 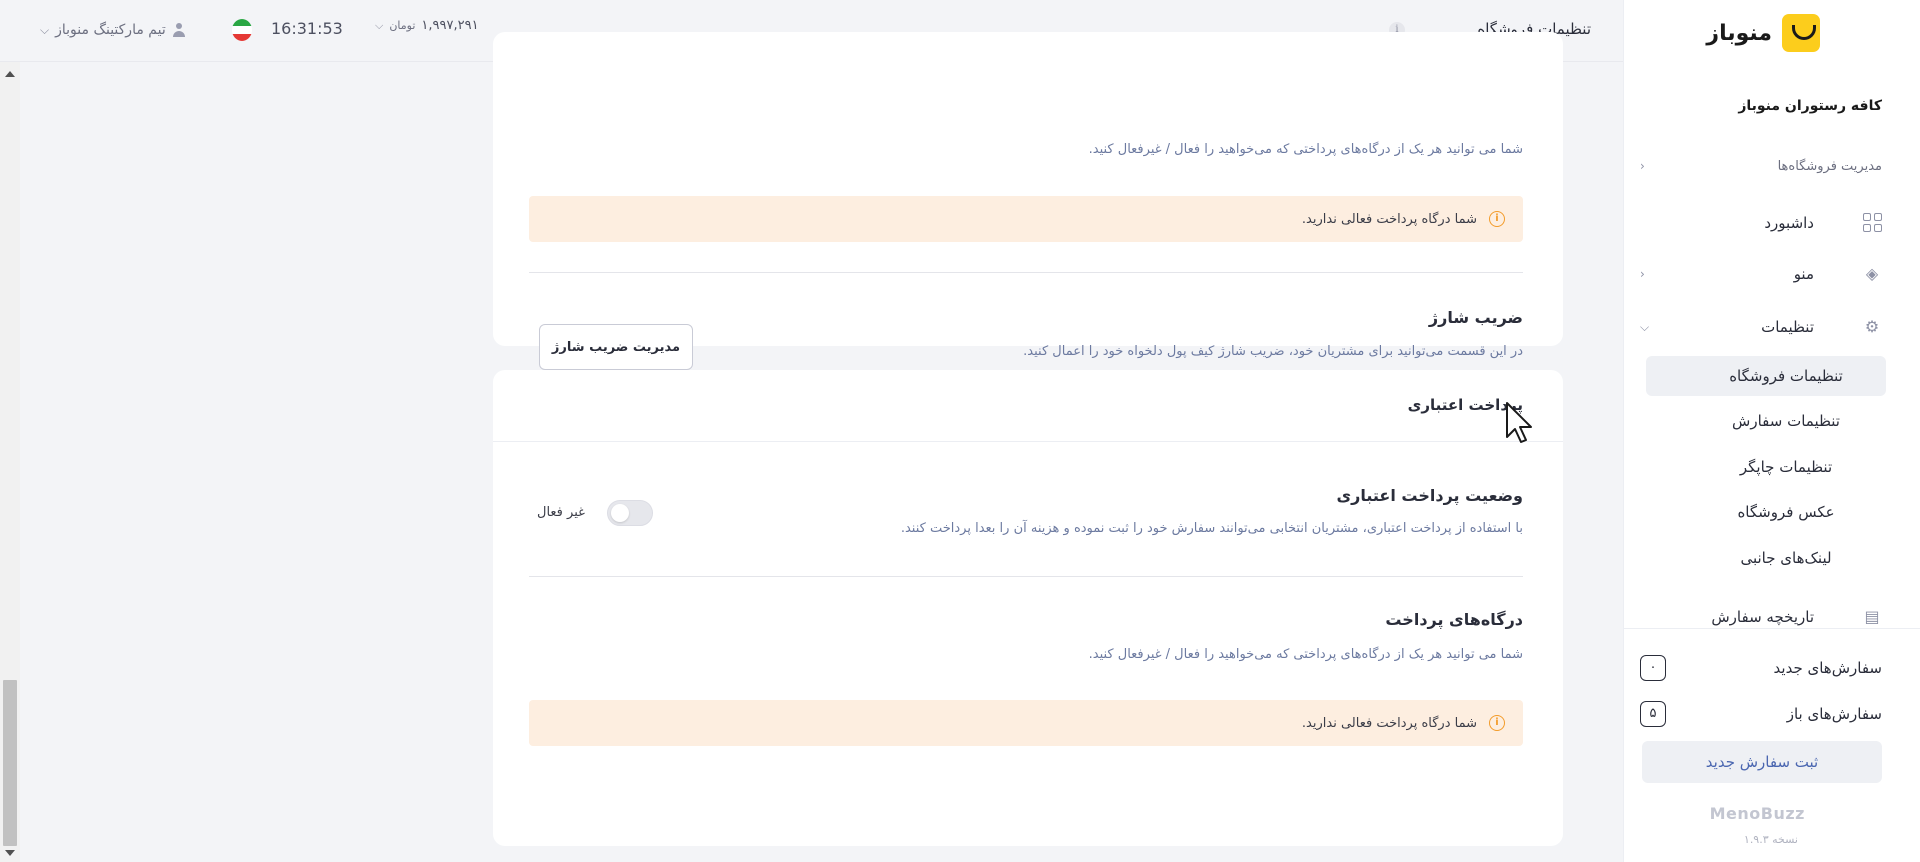 I want to click on brand-name: منوباز, so click(x=1739, y=33).